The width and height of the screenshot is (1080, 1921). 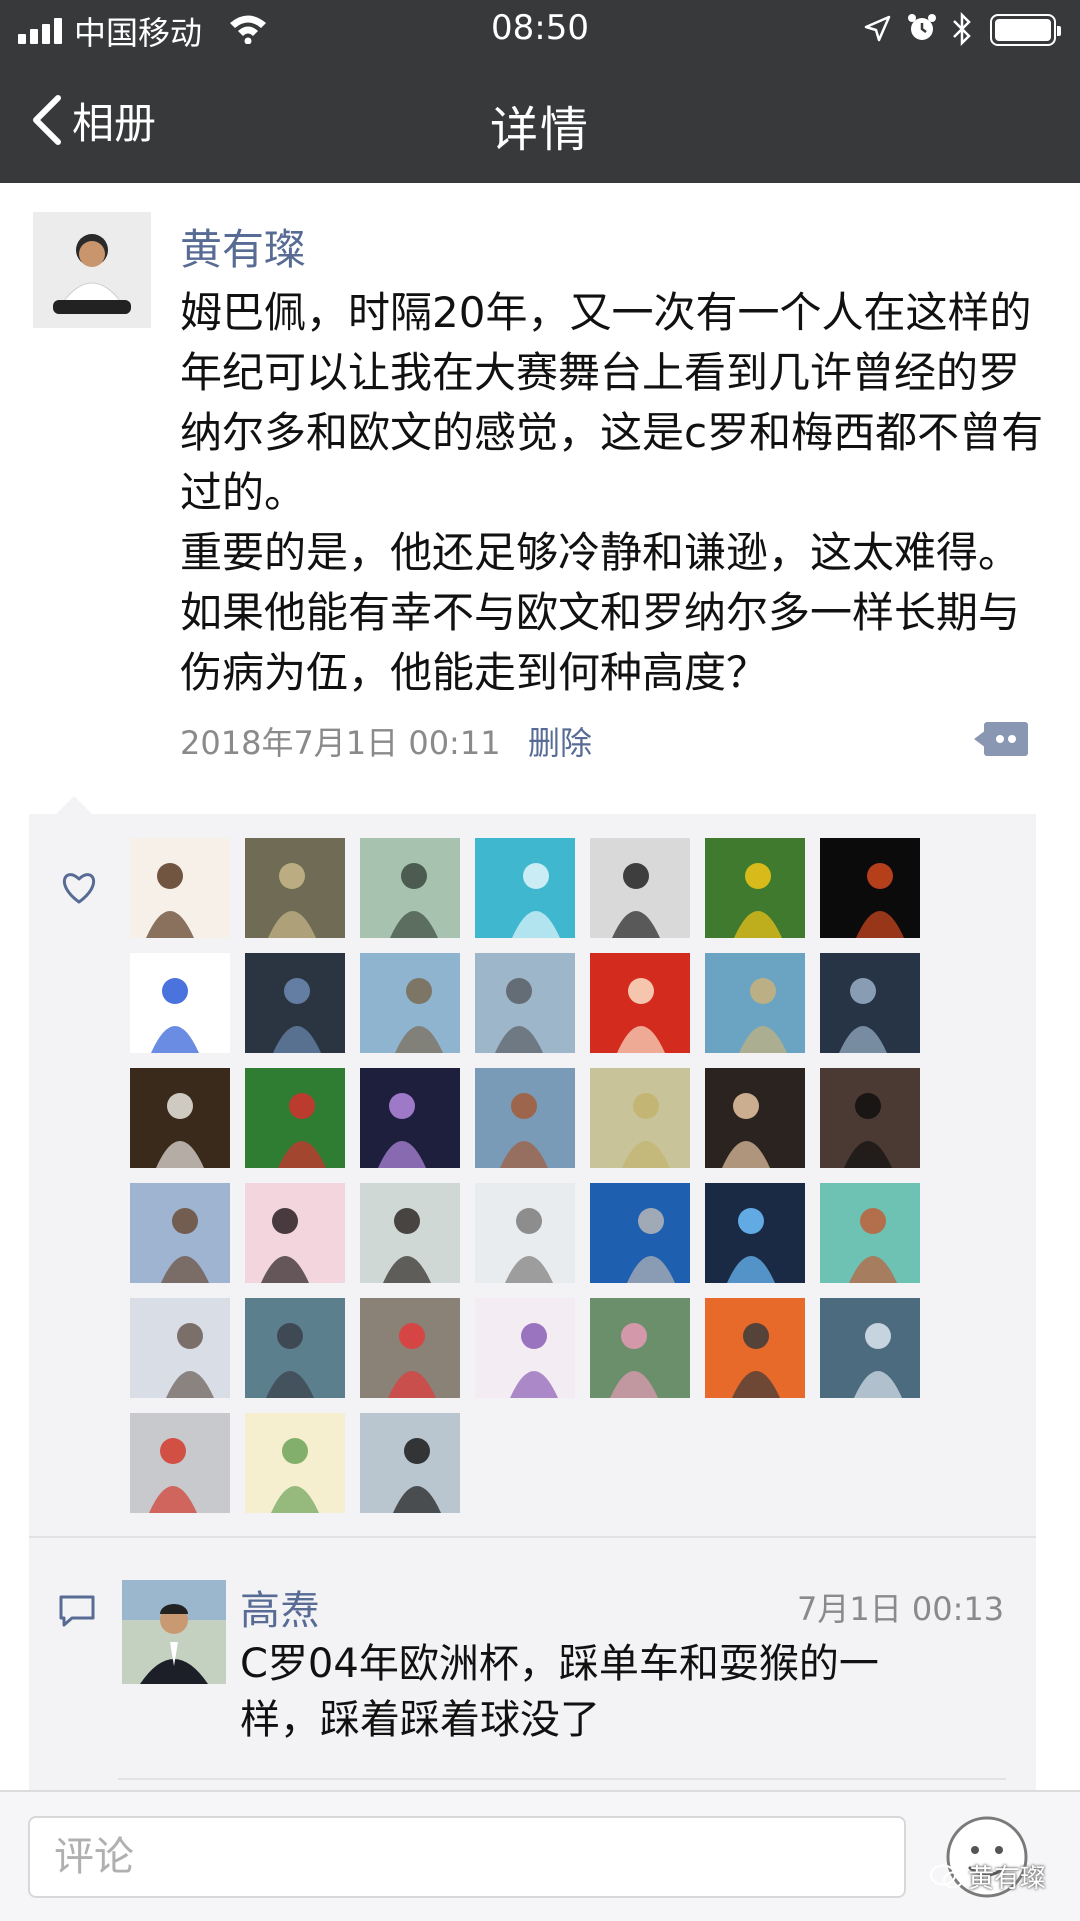 I want to click on bluetooth-icon, so click(x=962, y=29).